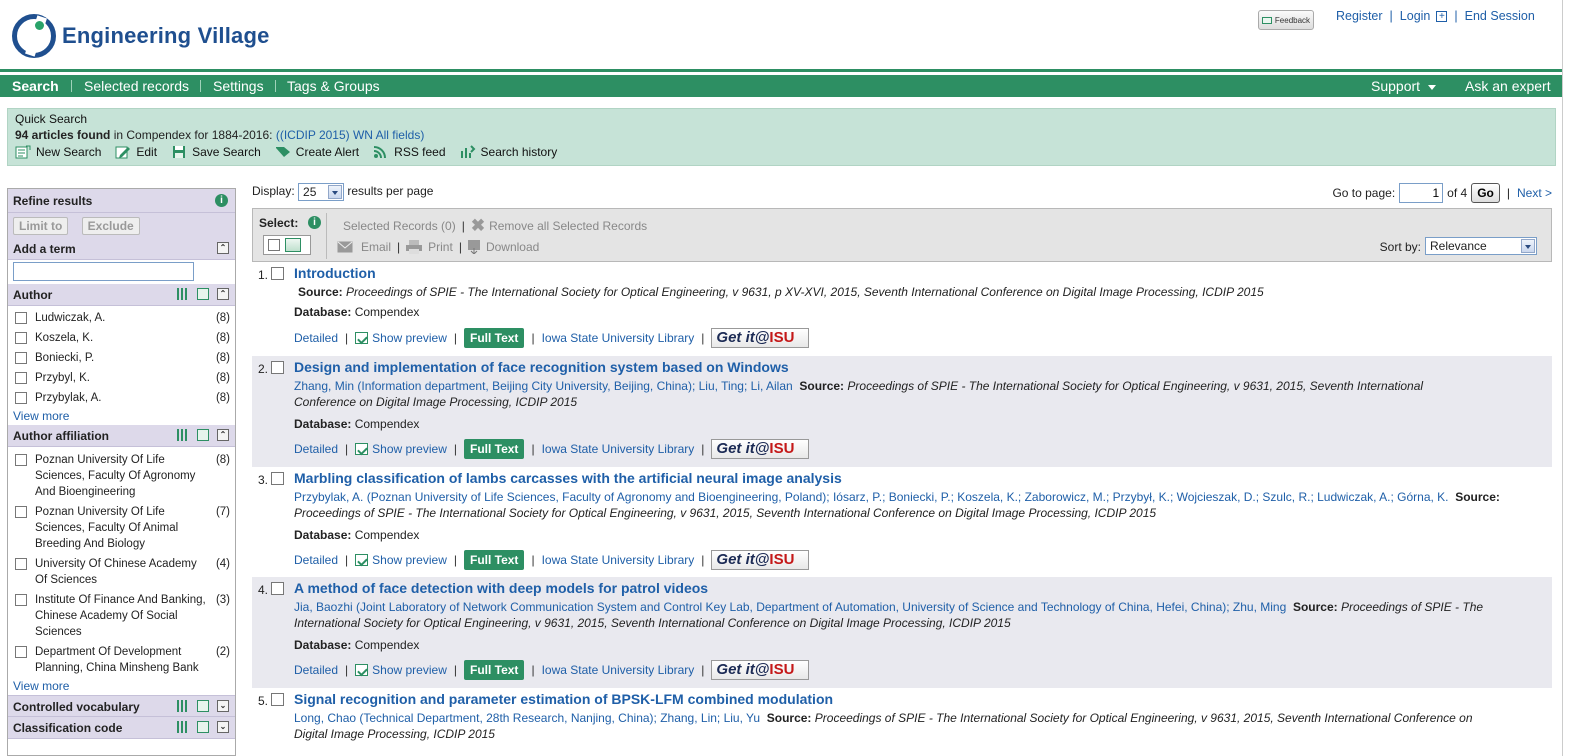 The image size is (1591, 756). I want to click on feedback-button: Feedback, so click(1286, 20).